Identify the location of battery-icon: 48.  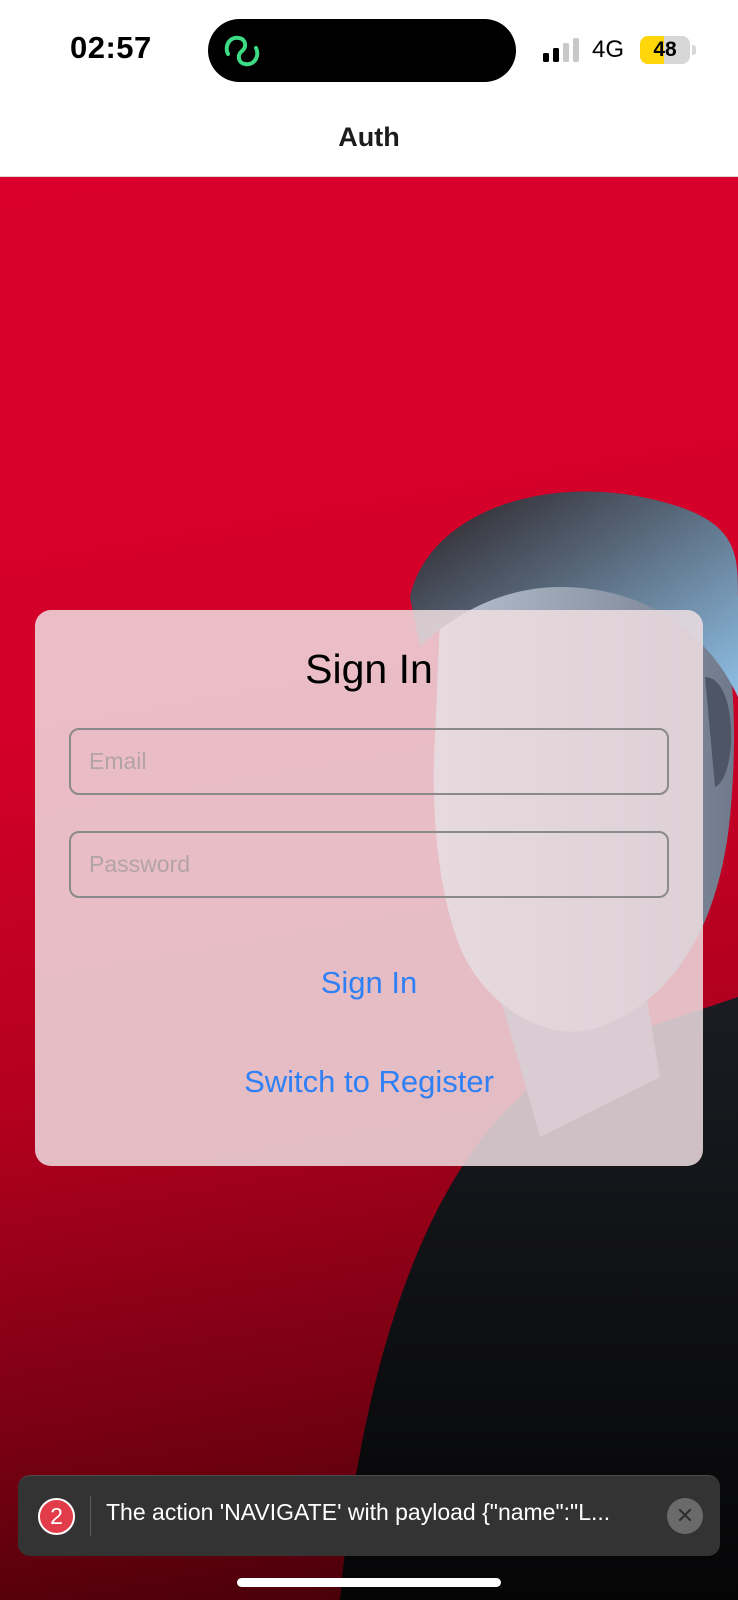
(668, 50).